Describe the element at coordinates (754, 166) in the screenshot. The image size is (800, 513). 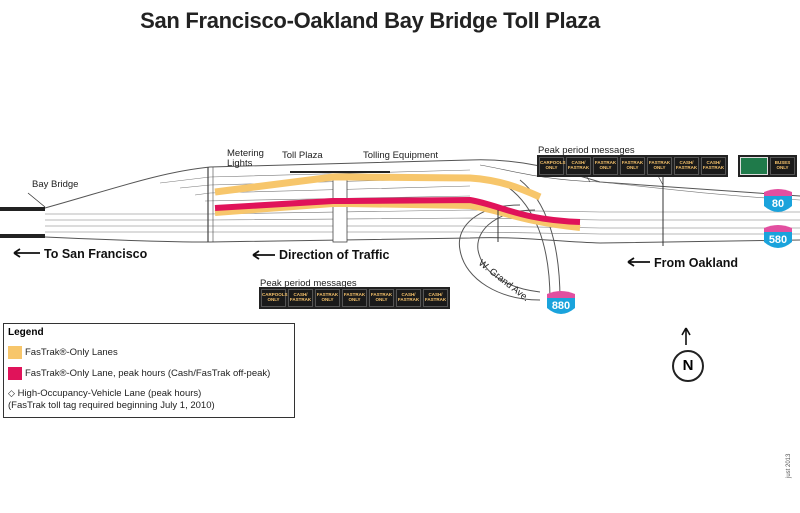
I see `green-guide-sign` at that location.